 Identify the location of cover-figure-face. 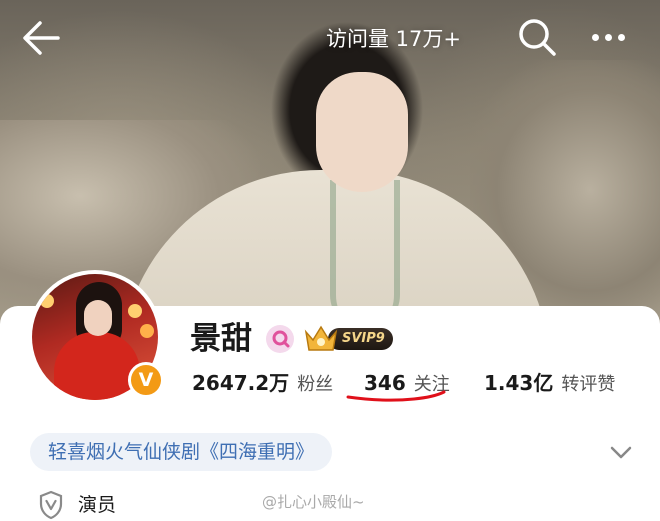
(362, 132).